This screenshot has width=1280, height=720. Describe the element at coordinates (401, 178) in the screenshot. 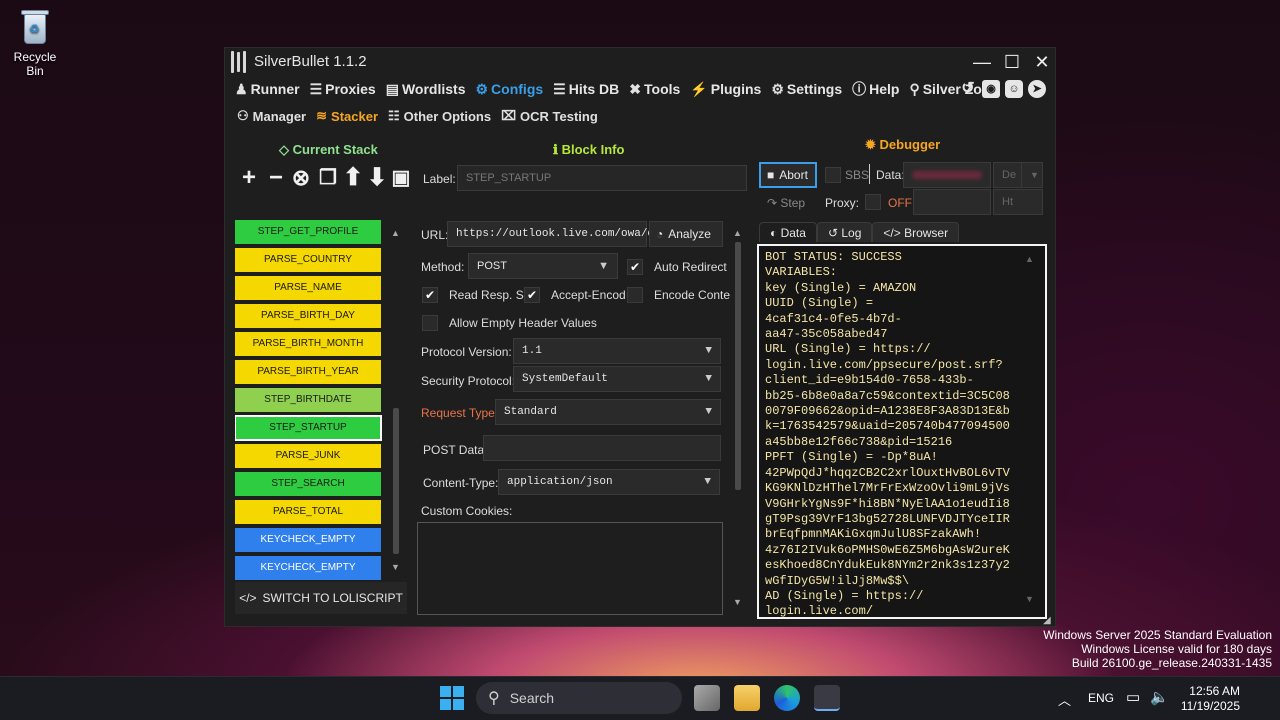

I see `save-icon: ▣` at that location.